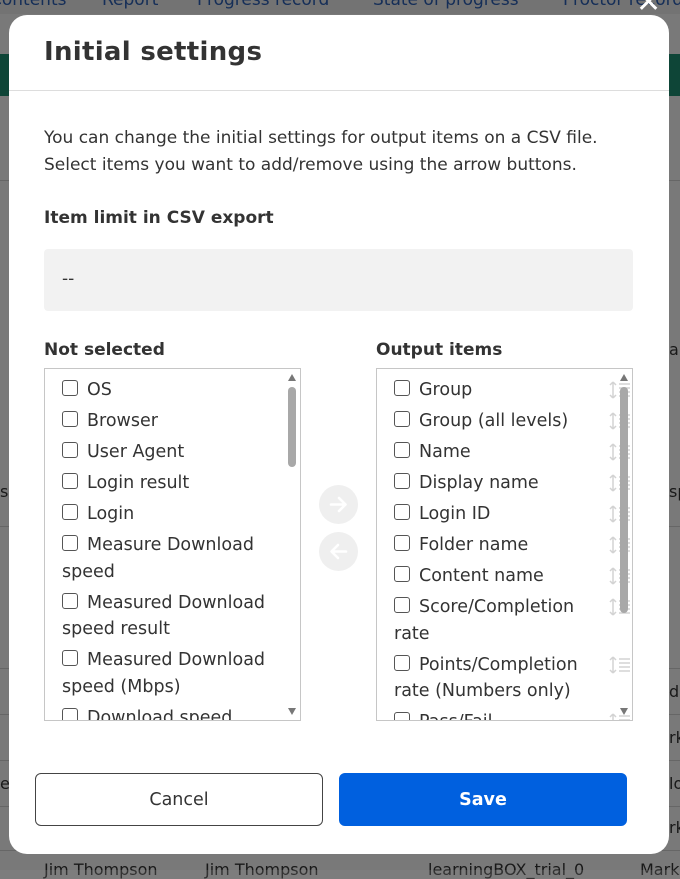 This screenshot has width=680, height=879. What do you see at coordinates (456, 716) in the screenshot?
I see `item-label: Pass/Fail` at bounding box center [456, 716].